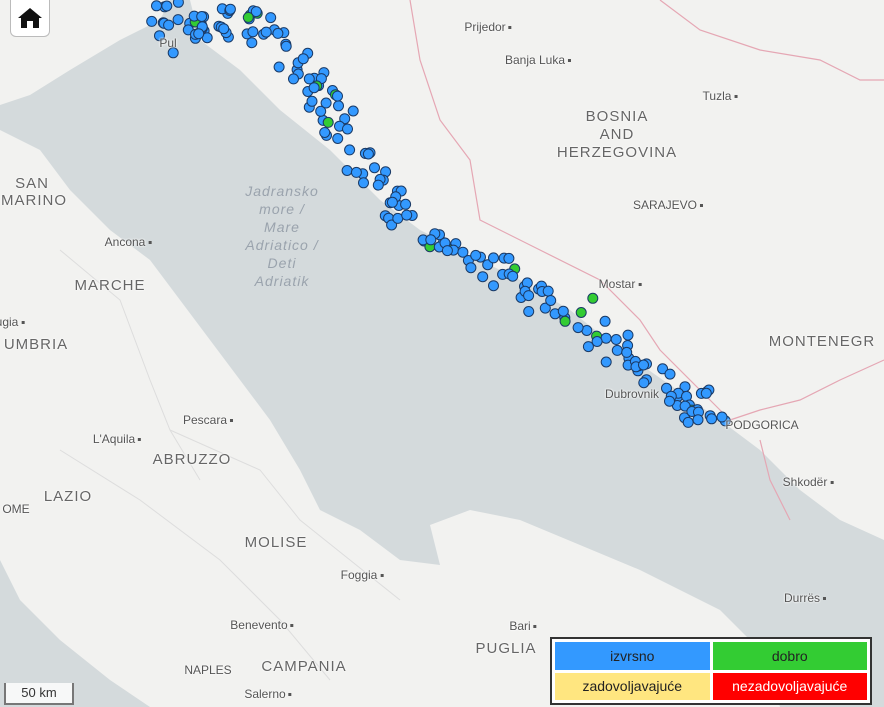  Describe the element at coordinates (632, 686) in the screenshot. I see `legend-item-satisfactory: zadovoljavajuće` at that location.